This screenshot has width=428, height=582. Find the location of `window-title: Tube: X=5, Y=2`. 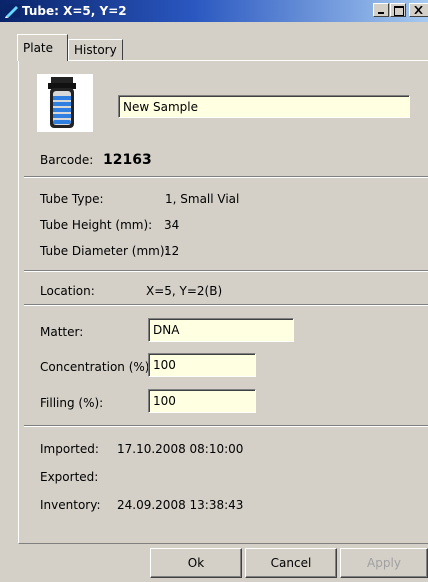

window-title: Tube: X=5, Y=2 is located at coordinates (74, 11).